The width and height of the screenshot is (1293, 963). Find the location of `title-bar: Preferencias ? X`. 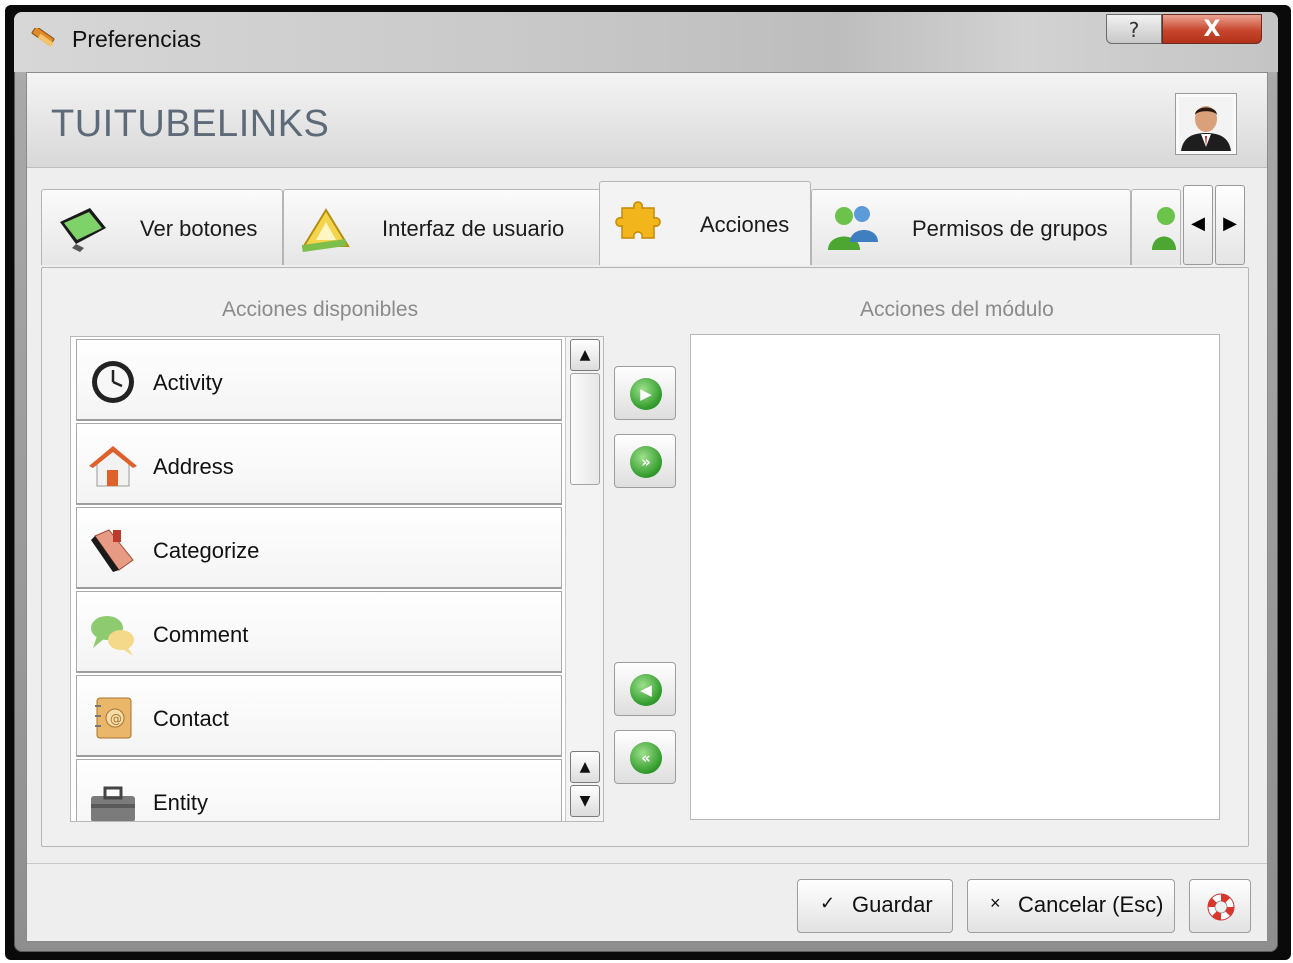

title-bar: Preferencias ? X is located at coordinates (646, 42).